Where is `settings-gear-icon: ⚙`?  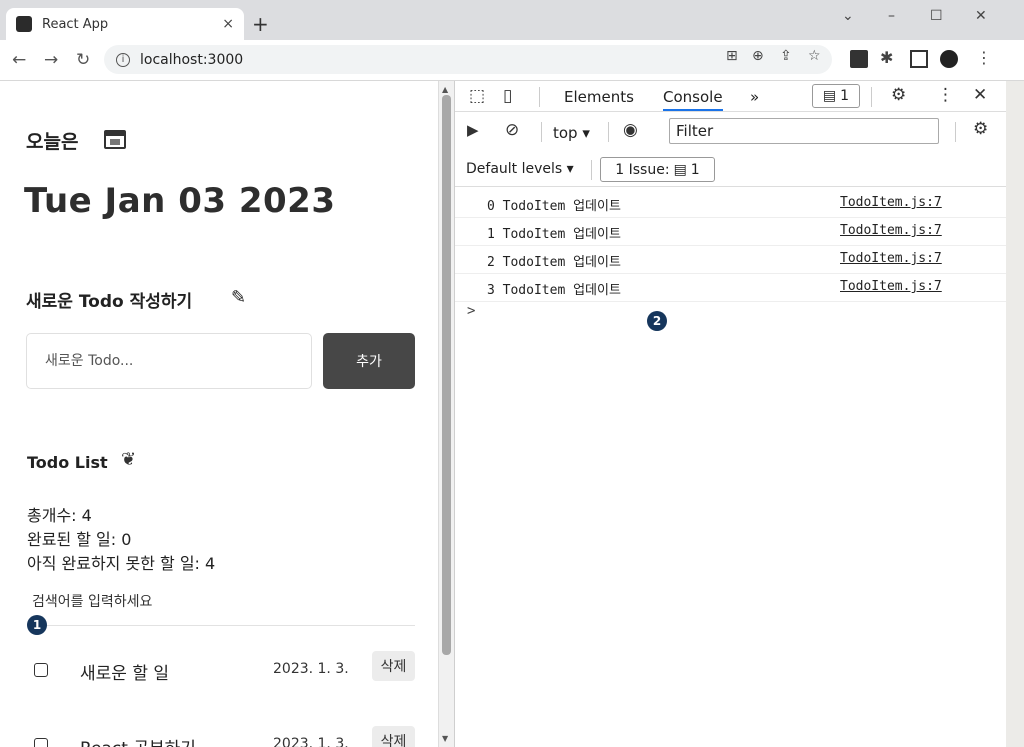
settings-gear-icon: ⚙ is located at coordinates (898, 95).